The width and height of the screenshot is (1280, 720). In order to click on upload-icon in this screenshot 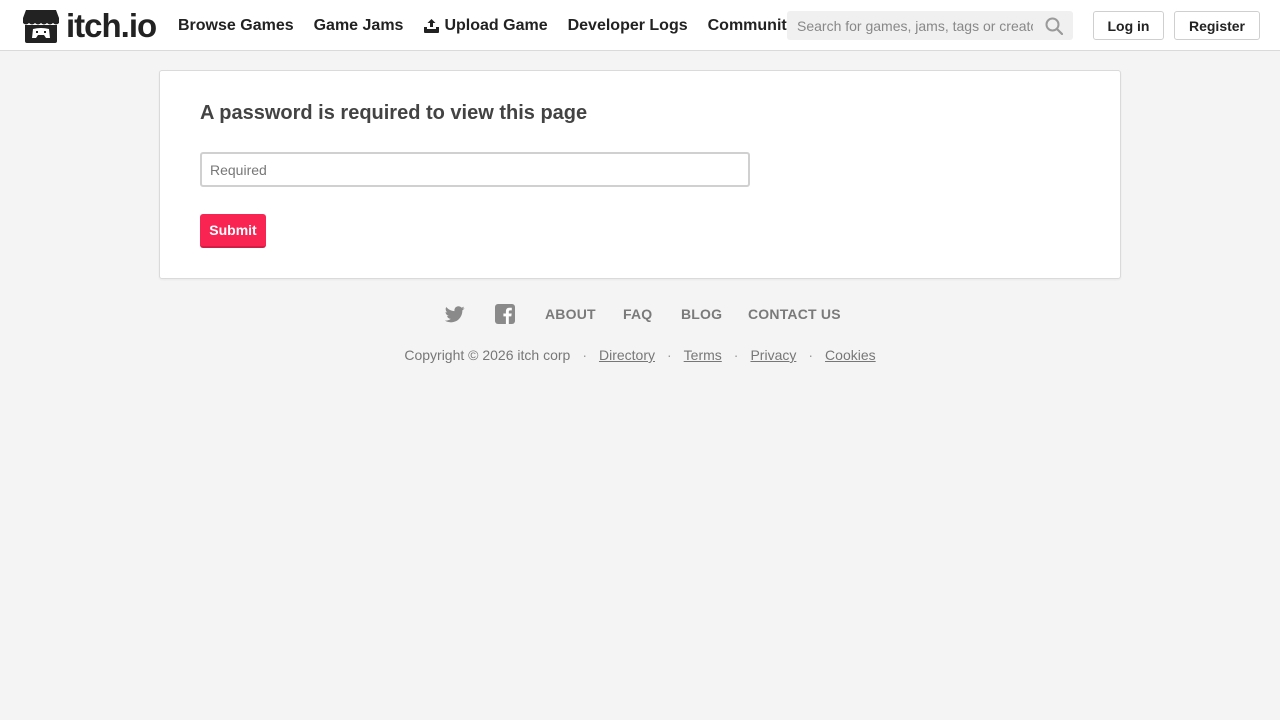, I will do `click(431, 26)`.